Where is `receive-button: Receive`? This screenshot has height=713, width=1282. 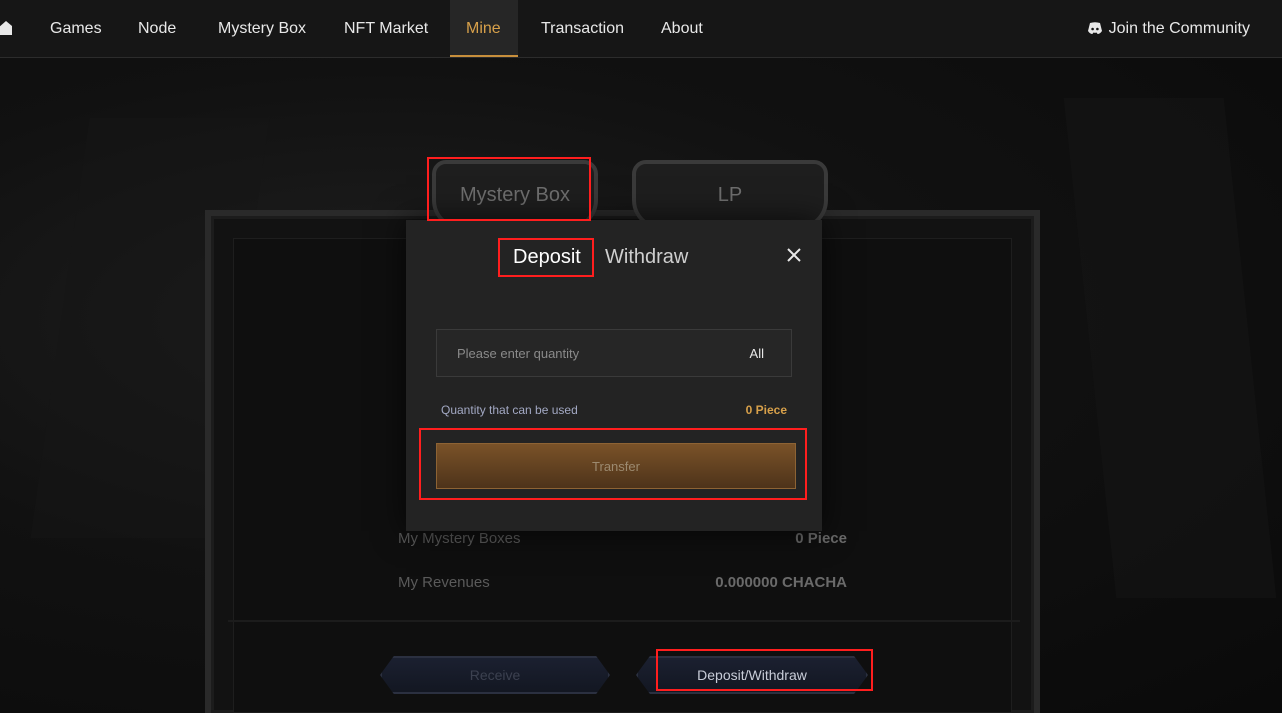
receive-button: Receive is located at coordinates (495, 675).